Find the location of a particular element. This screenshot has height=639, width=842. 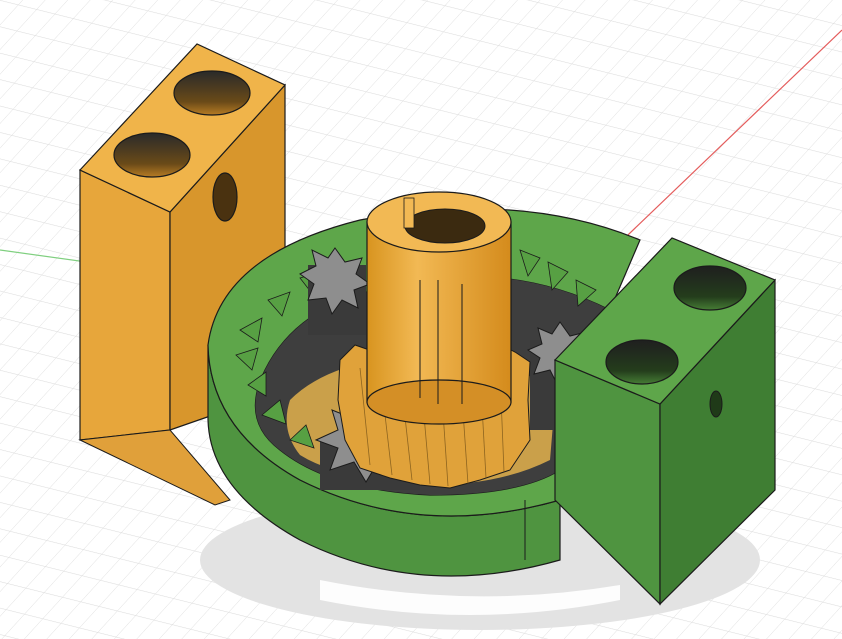

center-pin is located at coordinates (439, 308).